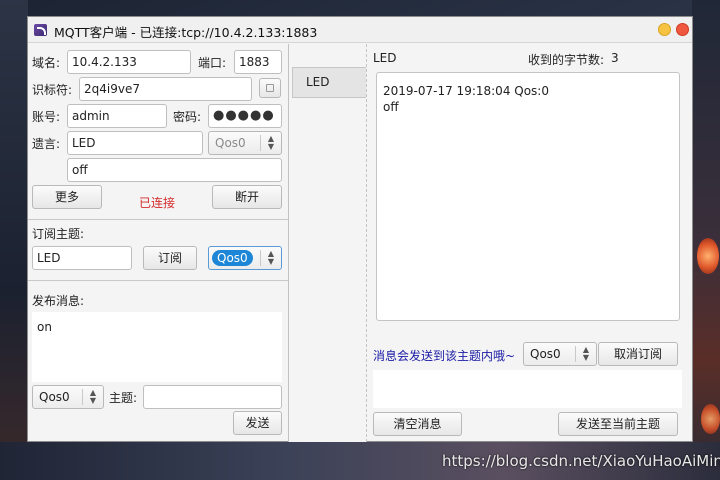 This screenshot has width=720, height=480. Describe the element at coordinates (129, 62) in the screenshot. I see `domain-input: 10.4.2.133` at that location.